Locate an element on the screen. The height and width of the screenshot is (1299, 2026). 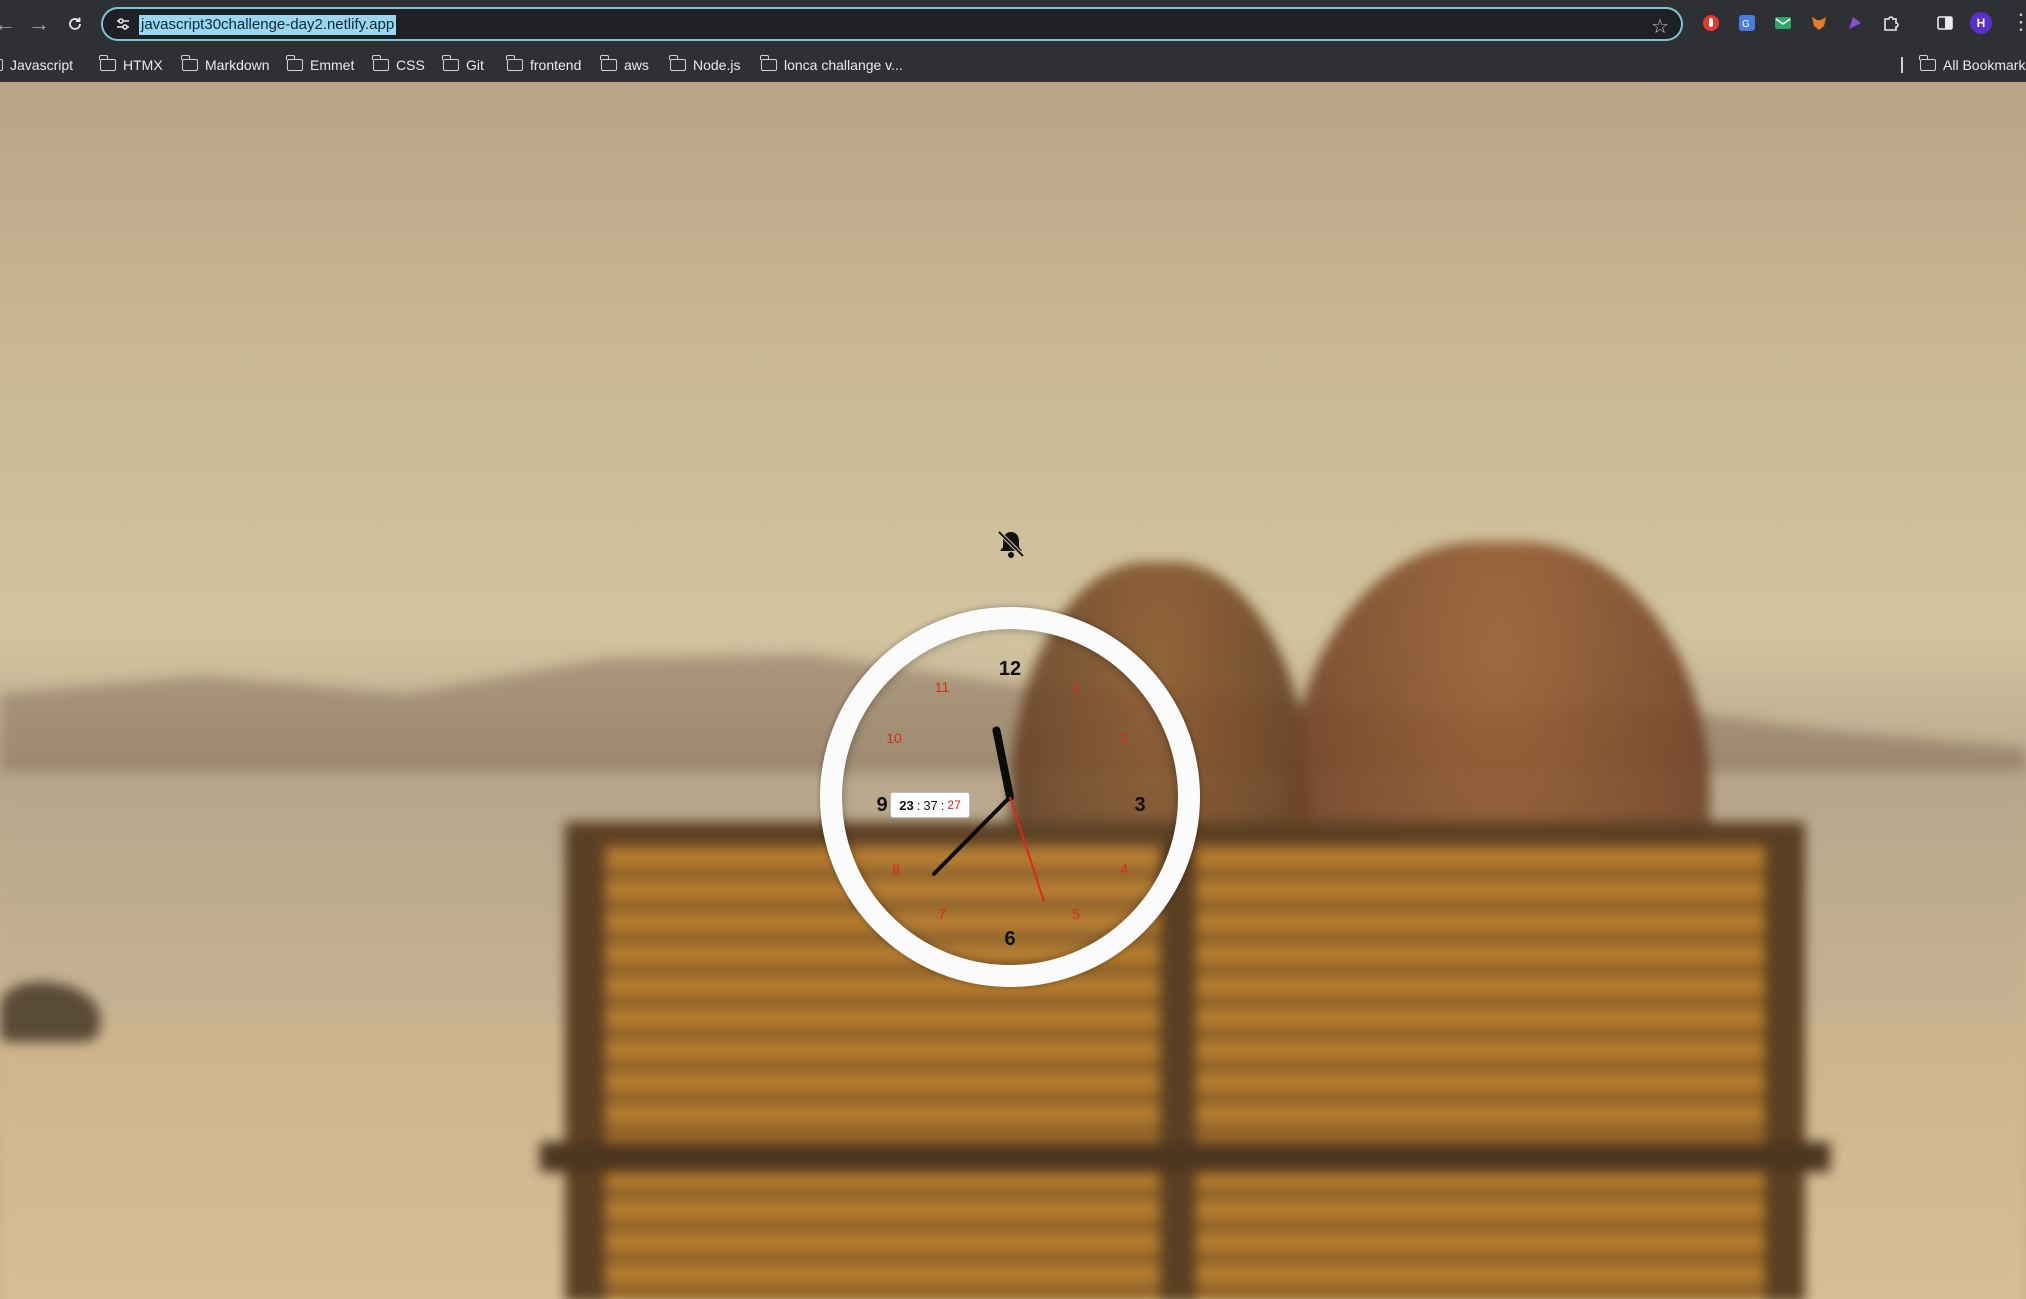
translate-extension-icon: G is located at coordinates (1747, 23).